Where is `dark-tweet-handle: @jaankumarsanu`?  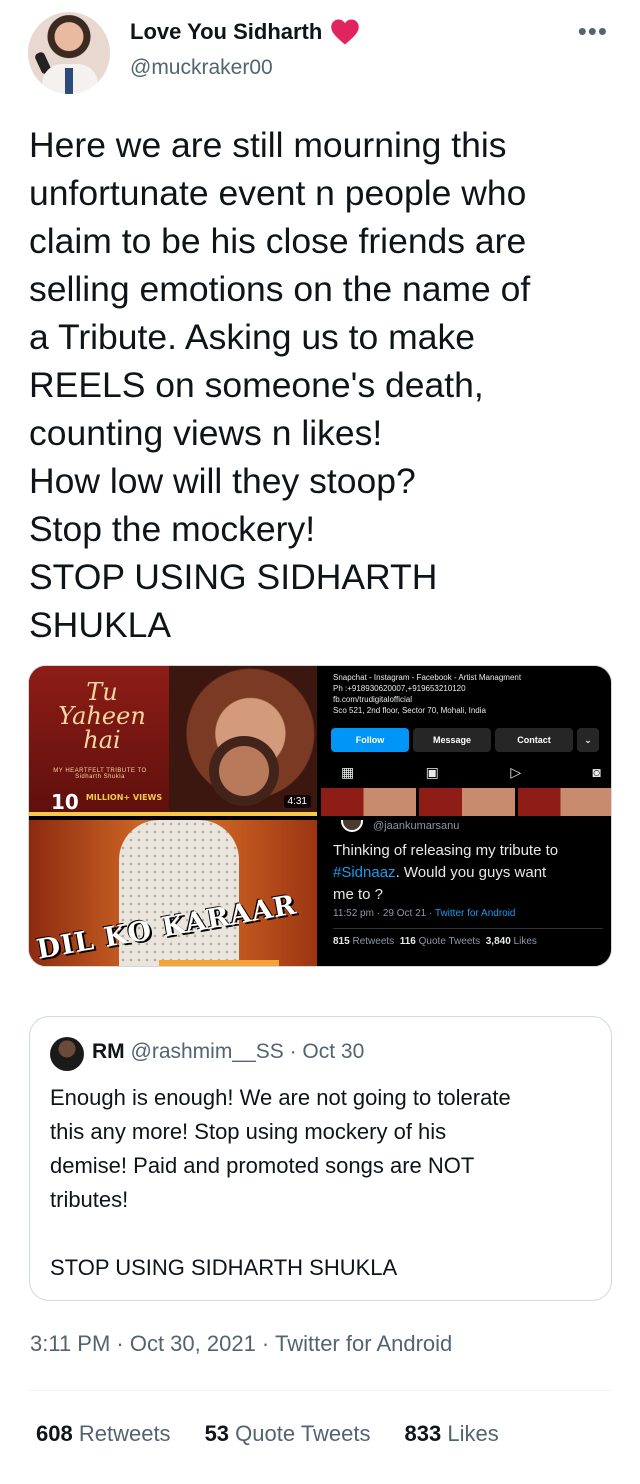
dark-tweet-handle: @jaankumarsanu is located at coordinates (416, 826).